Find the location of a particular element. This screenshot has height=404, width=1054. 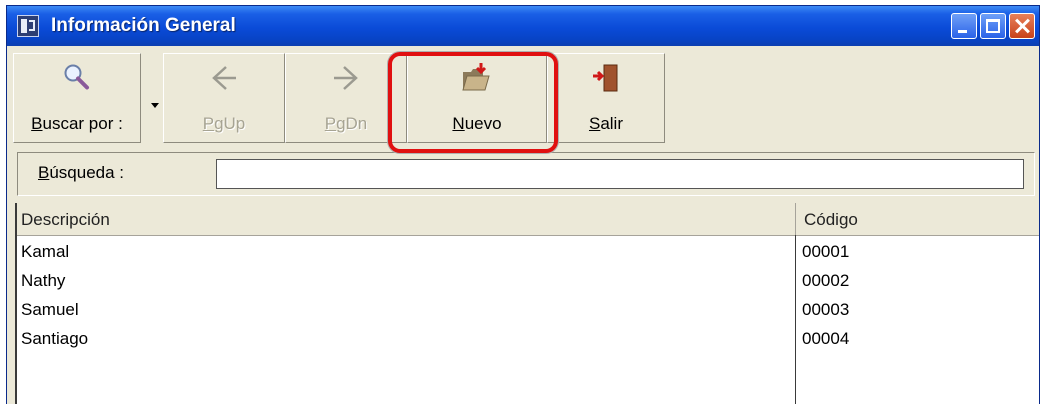

column-header-code: Código is located at coordinates (916, 219).